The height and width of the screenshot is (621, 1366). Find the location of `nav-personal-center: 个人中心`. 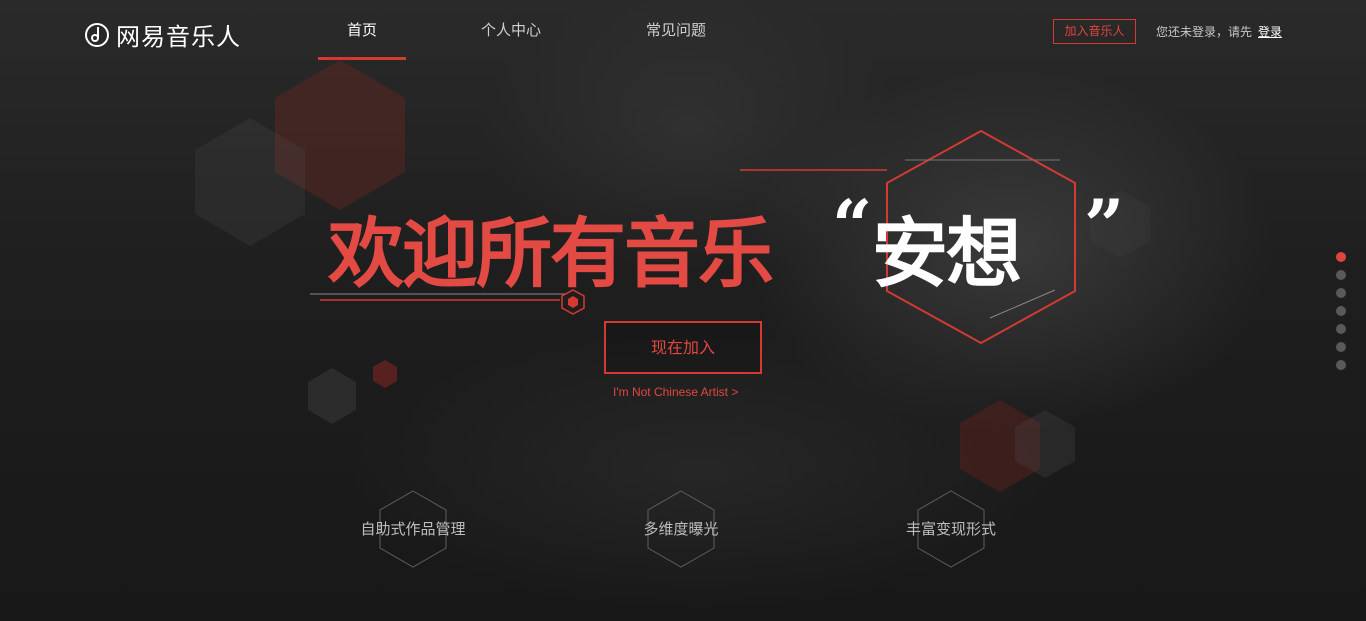

nav-personal-center: 个人中心 is located at coordinates (511, 30).